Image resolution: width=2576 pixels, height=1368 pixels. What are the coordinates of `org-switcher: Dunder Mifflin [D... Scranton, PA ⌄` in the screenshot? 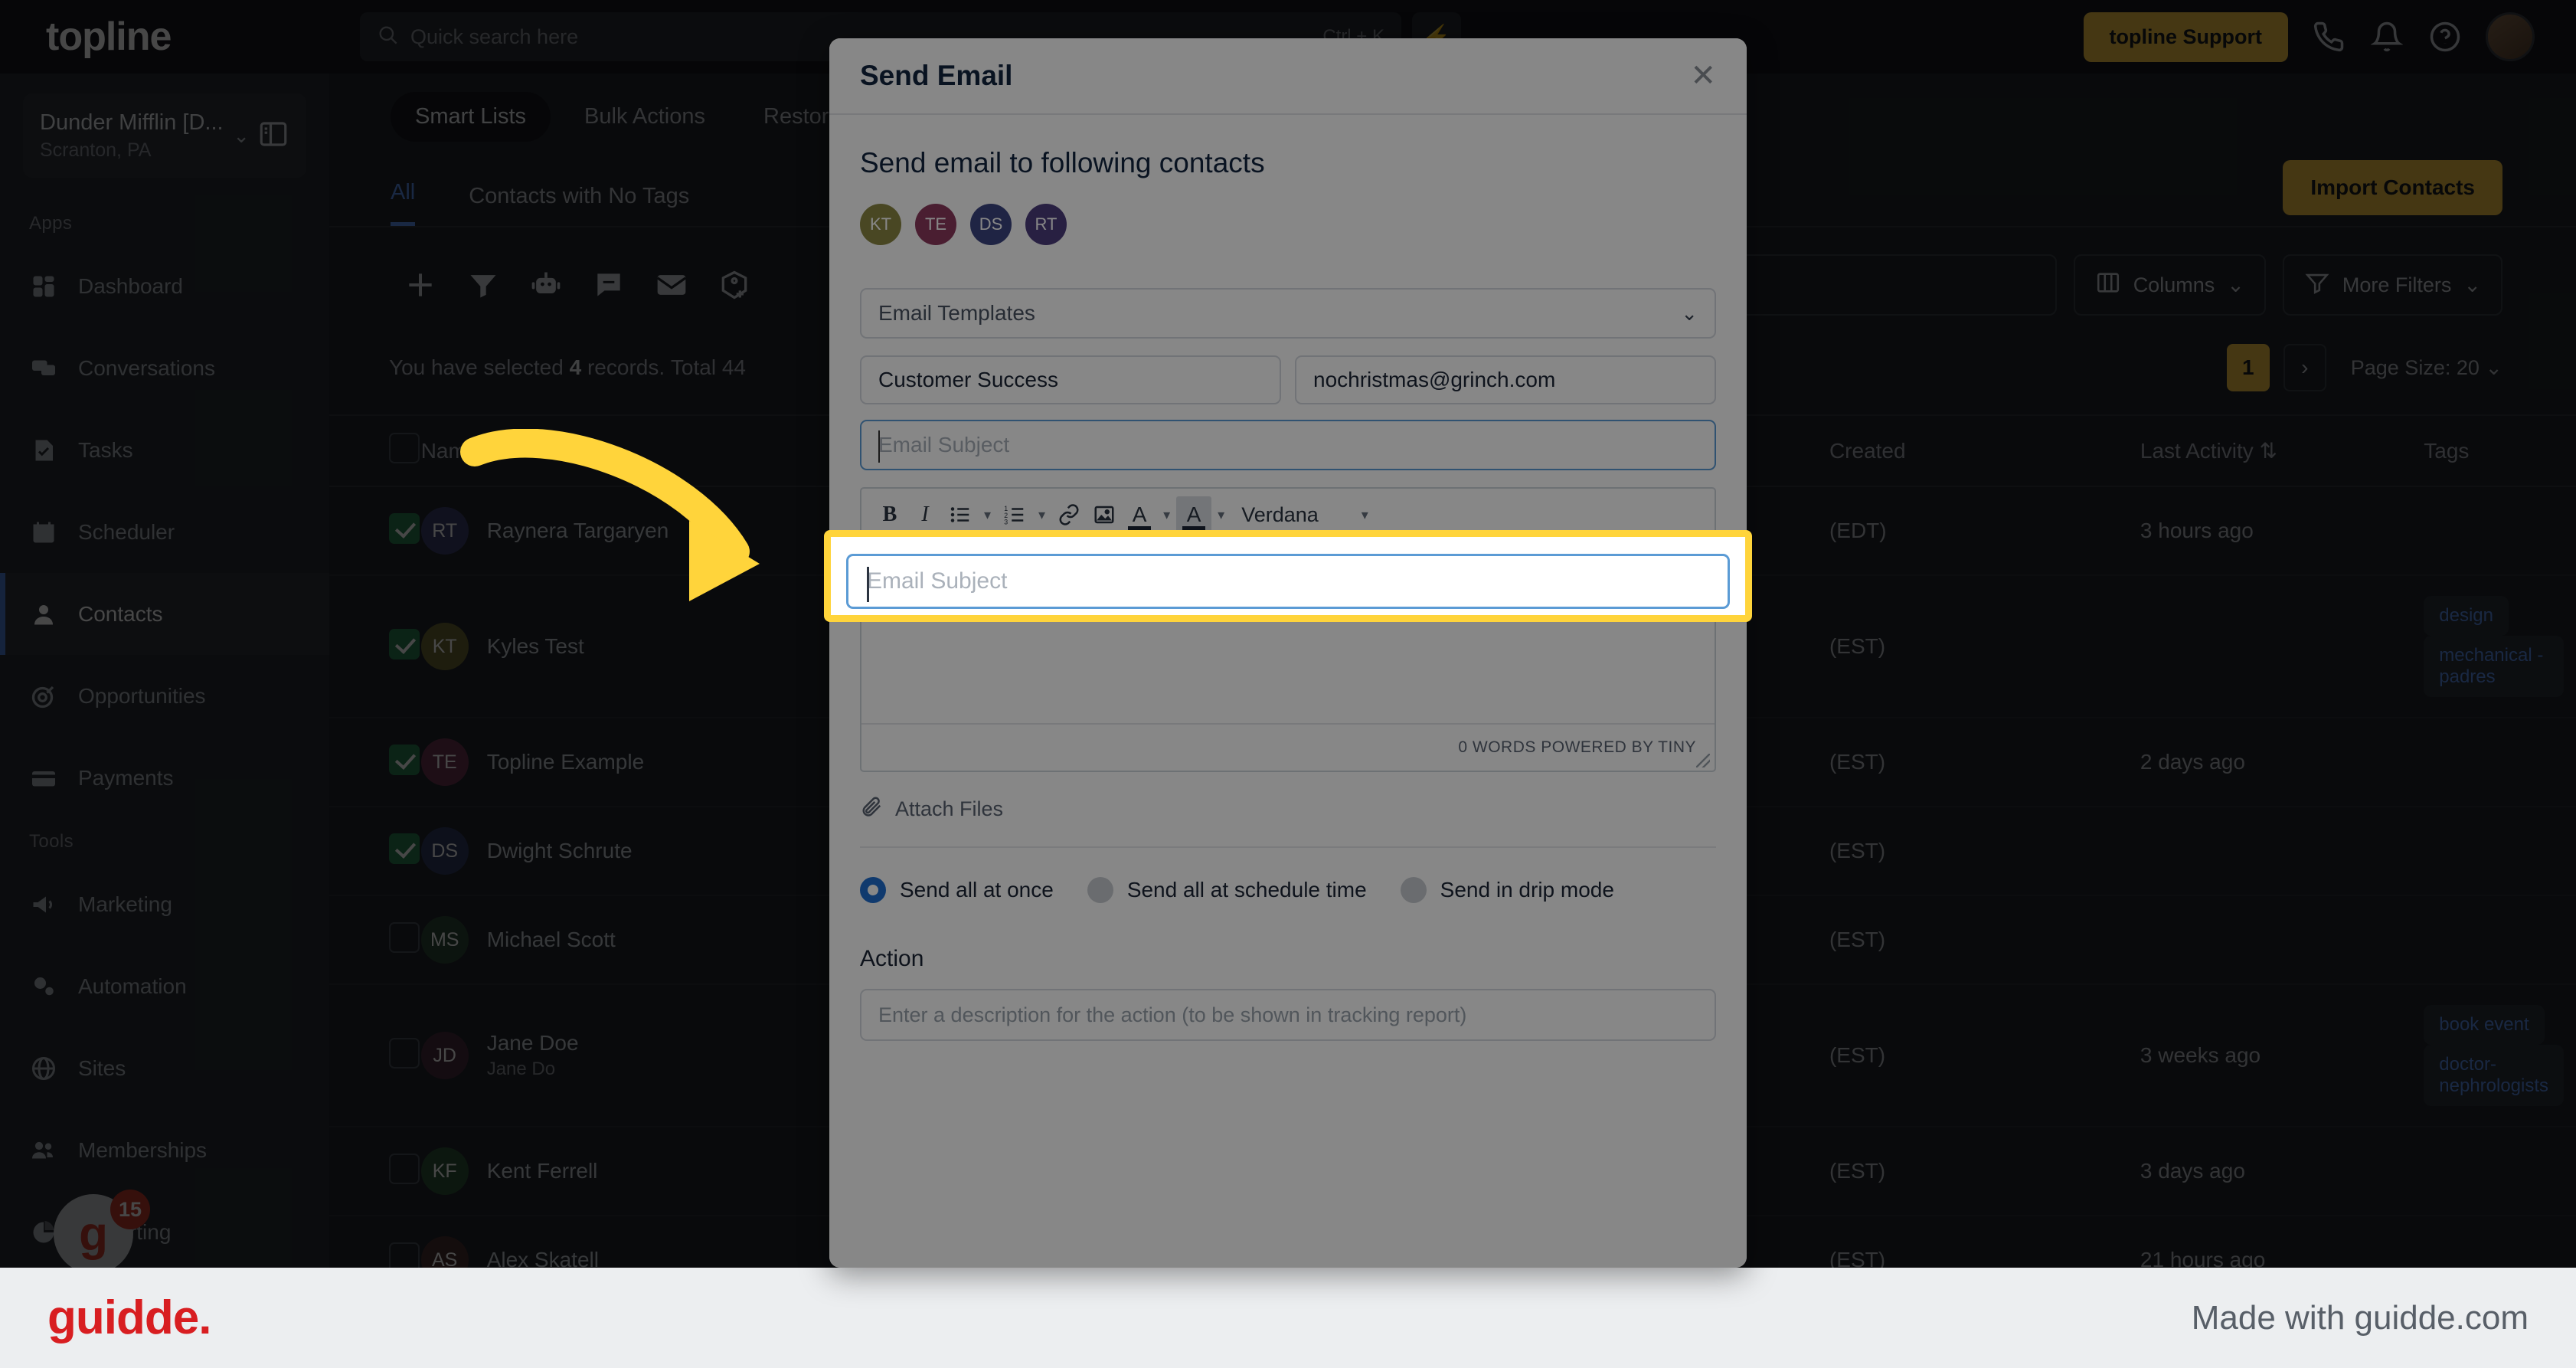 It's located at (164, 135).